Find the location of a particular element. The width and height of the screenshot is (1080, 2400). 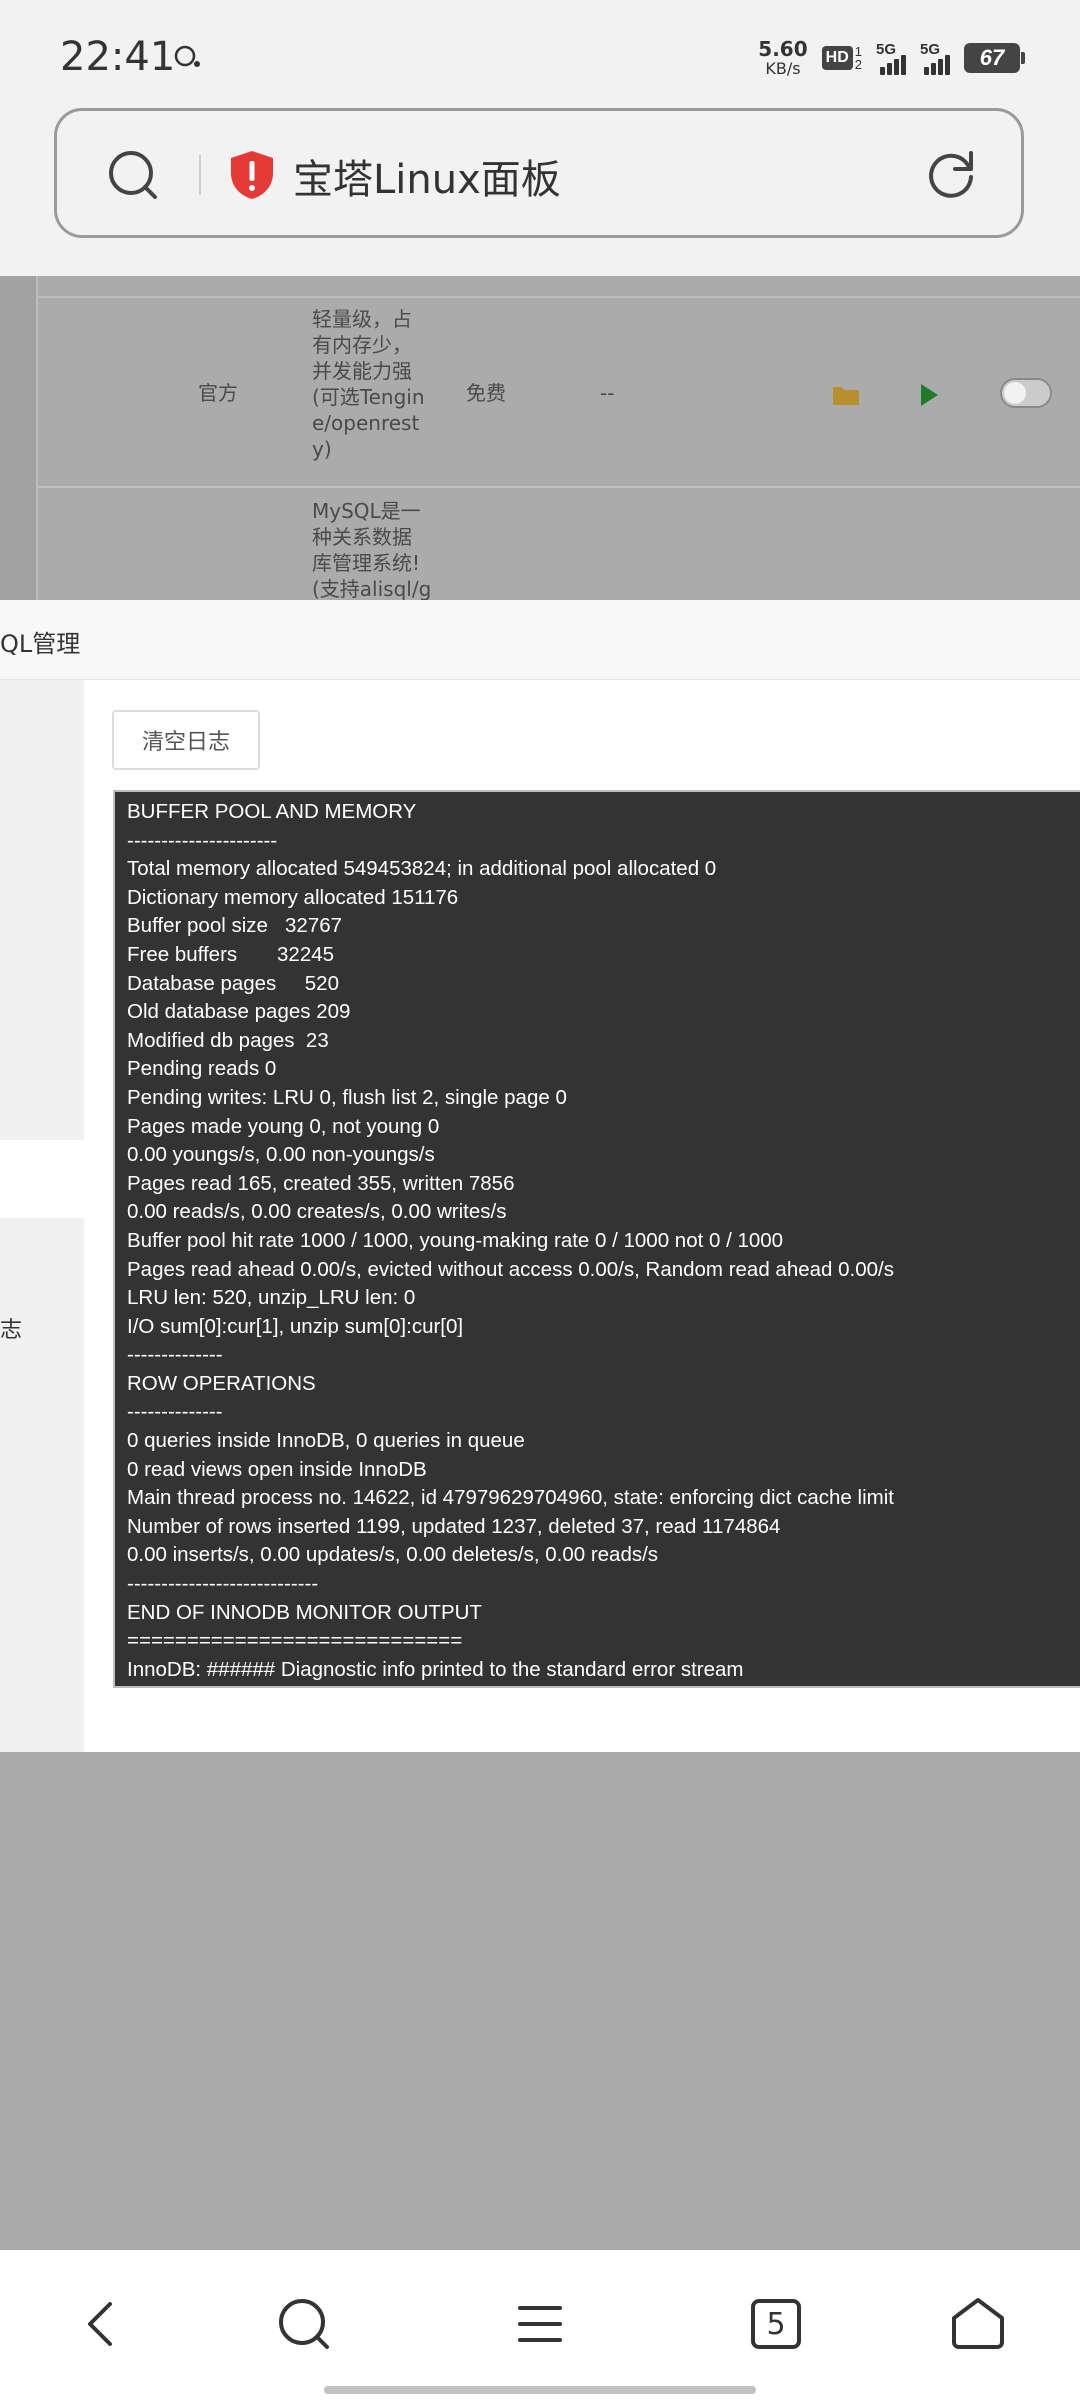

hd-sim-indicator: 1 2 is located at coordinates (858, 58).